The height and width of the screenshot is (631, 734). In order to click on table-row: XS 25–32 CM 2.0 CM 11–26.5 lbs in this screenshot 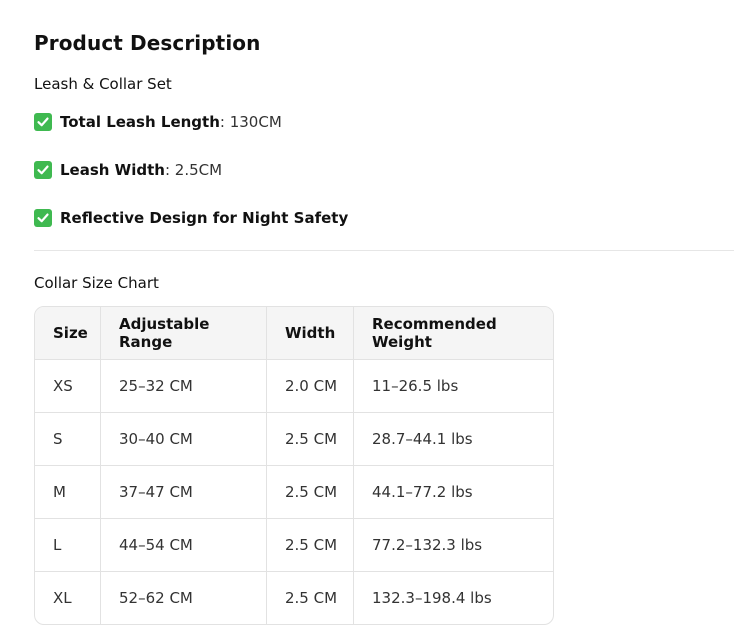, I will do `click(294, 386)`.